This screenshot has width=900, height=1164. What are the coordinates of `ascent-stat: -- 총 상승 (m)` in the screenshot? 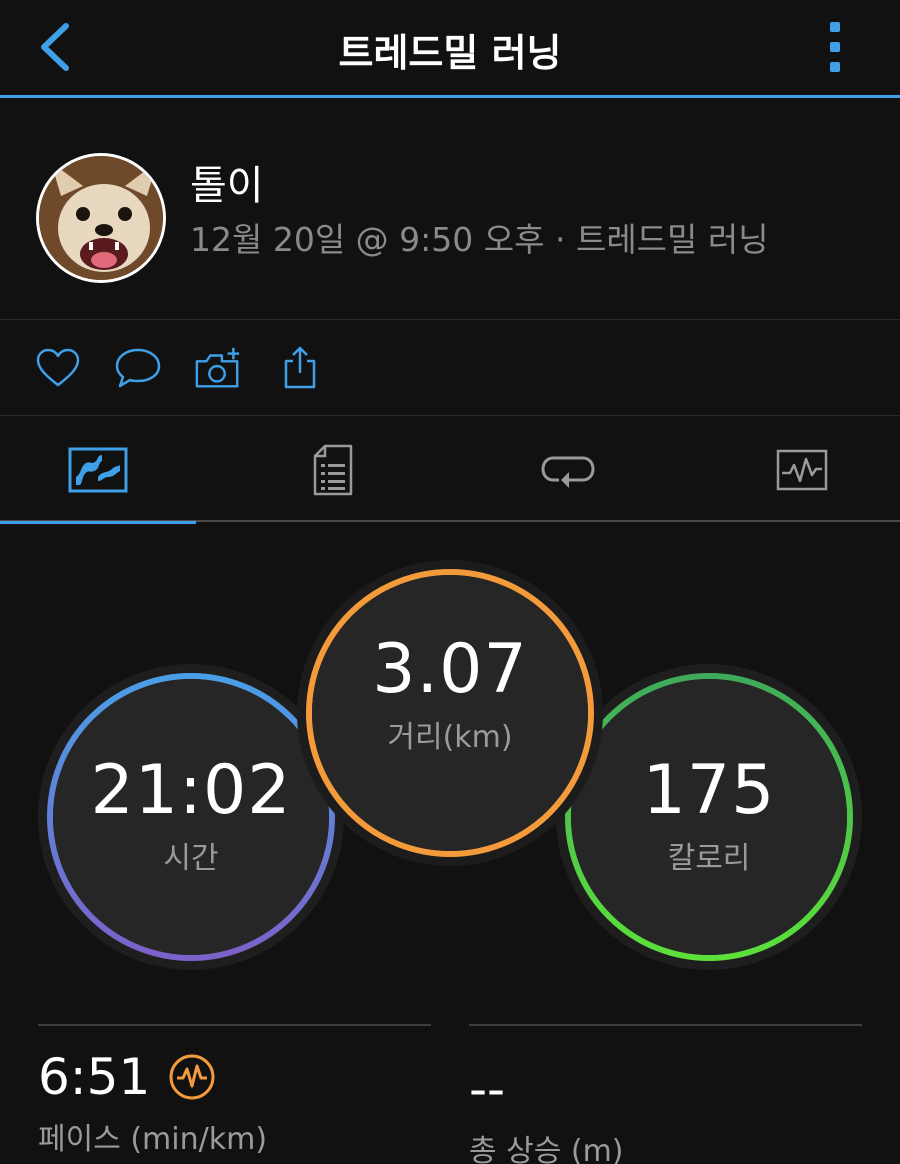 It's located at (665, 1094).